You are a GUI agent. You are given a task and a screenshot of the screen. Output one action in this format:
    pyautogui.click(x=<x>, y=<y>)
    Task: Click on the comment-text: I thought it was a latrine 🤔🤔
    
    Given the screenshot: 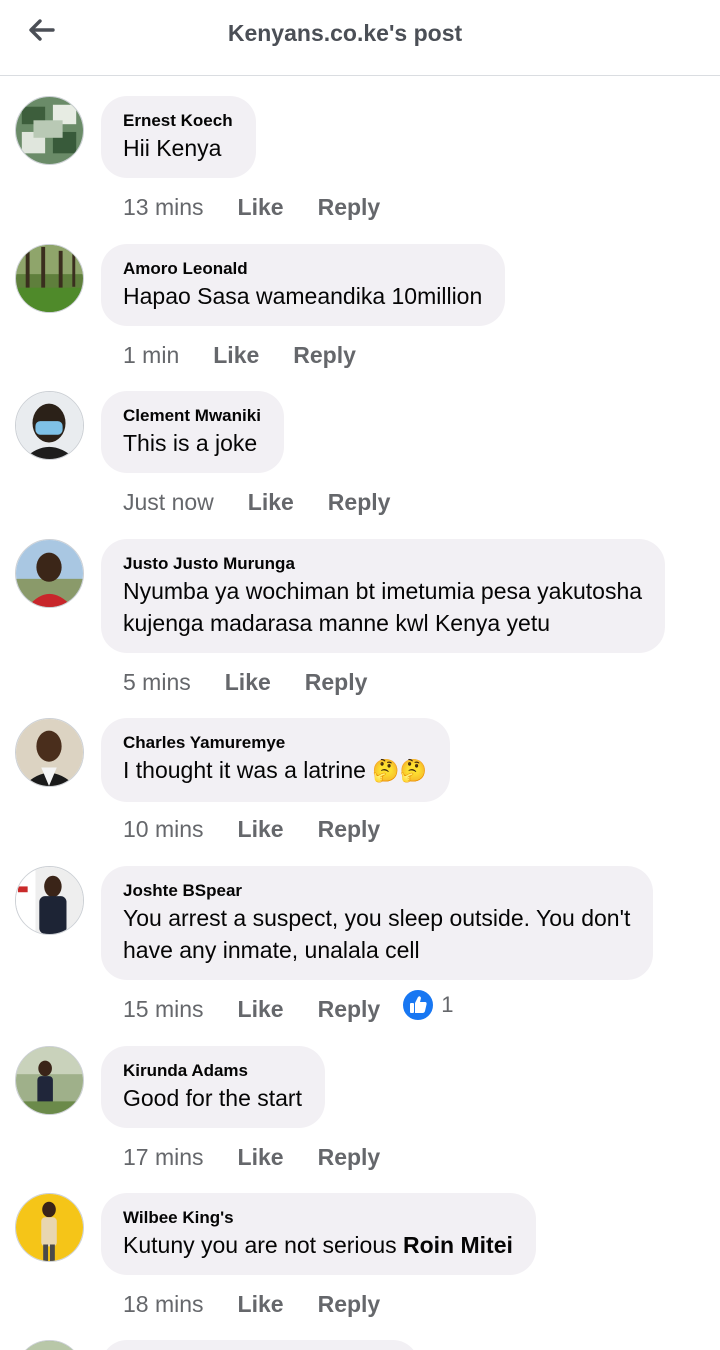 What is the action you would take?
    pyautogui.click(x=275, y=771)
    